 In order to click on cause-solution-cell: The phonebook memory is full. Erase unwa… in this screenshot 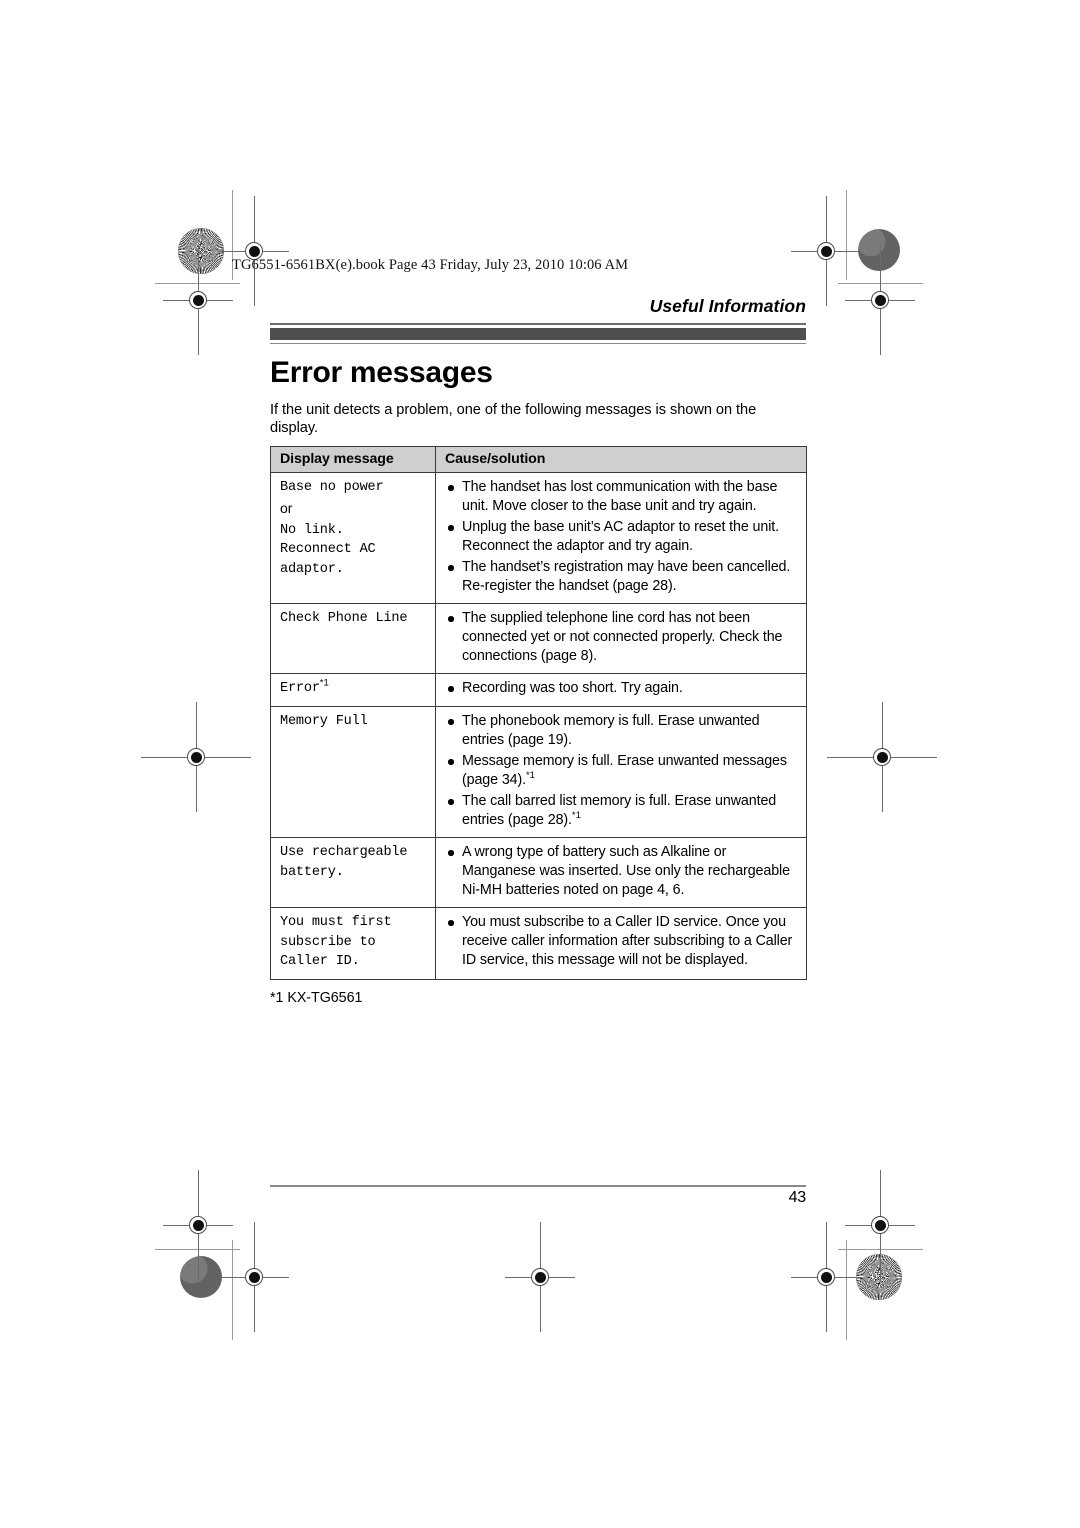, I will do `click(621, 772)`.